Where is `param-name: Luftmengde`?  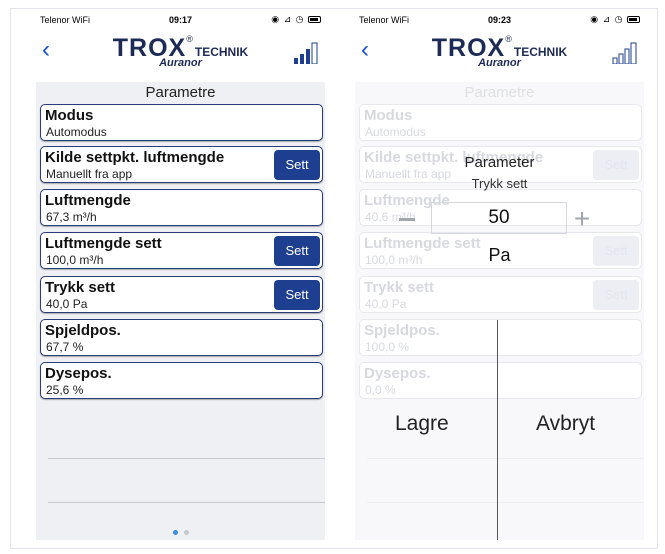 param-name: Luftmengde is located at coordinates (88, 200).